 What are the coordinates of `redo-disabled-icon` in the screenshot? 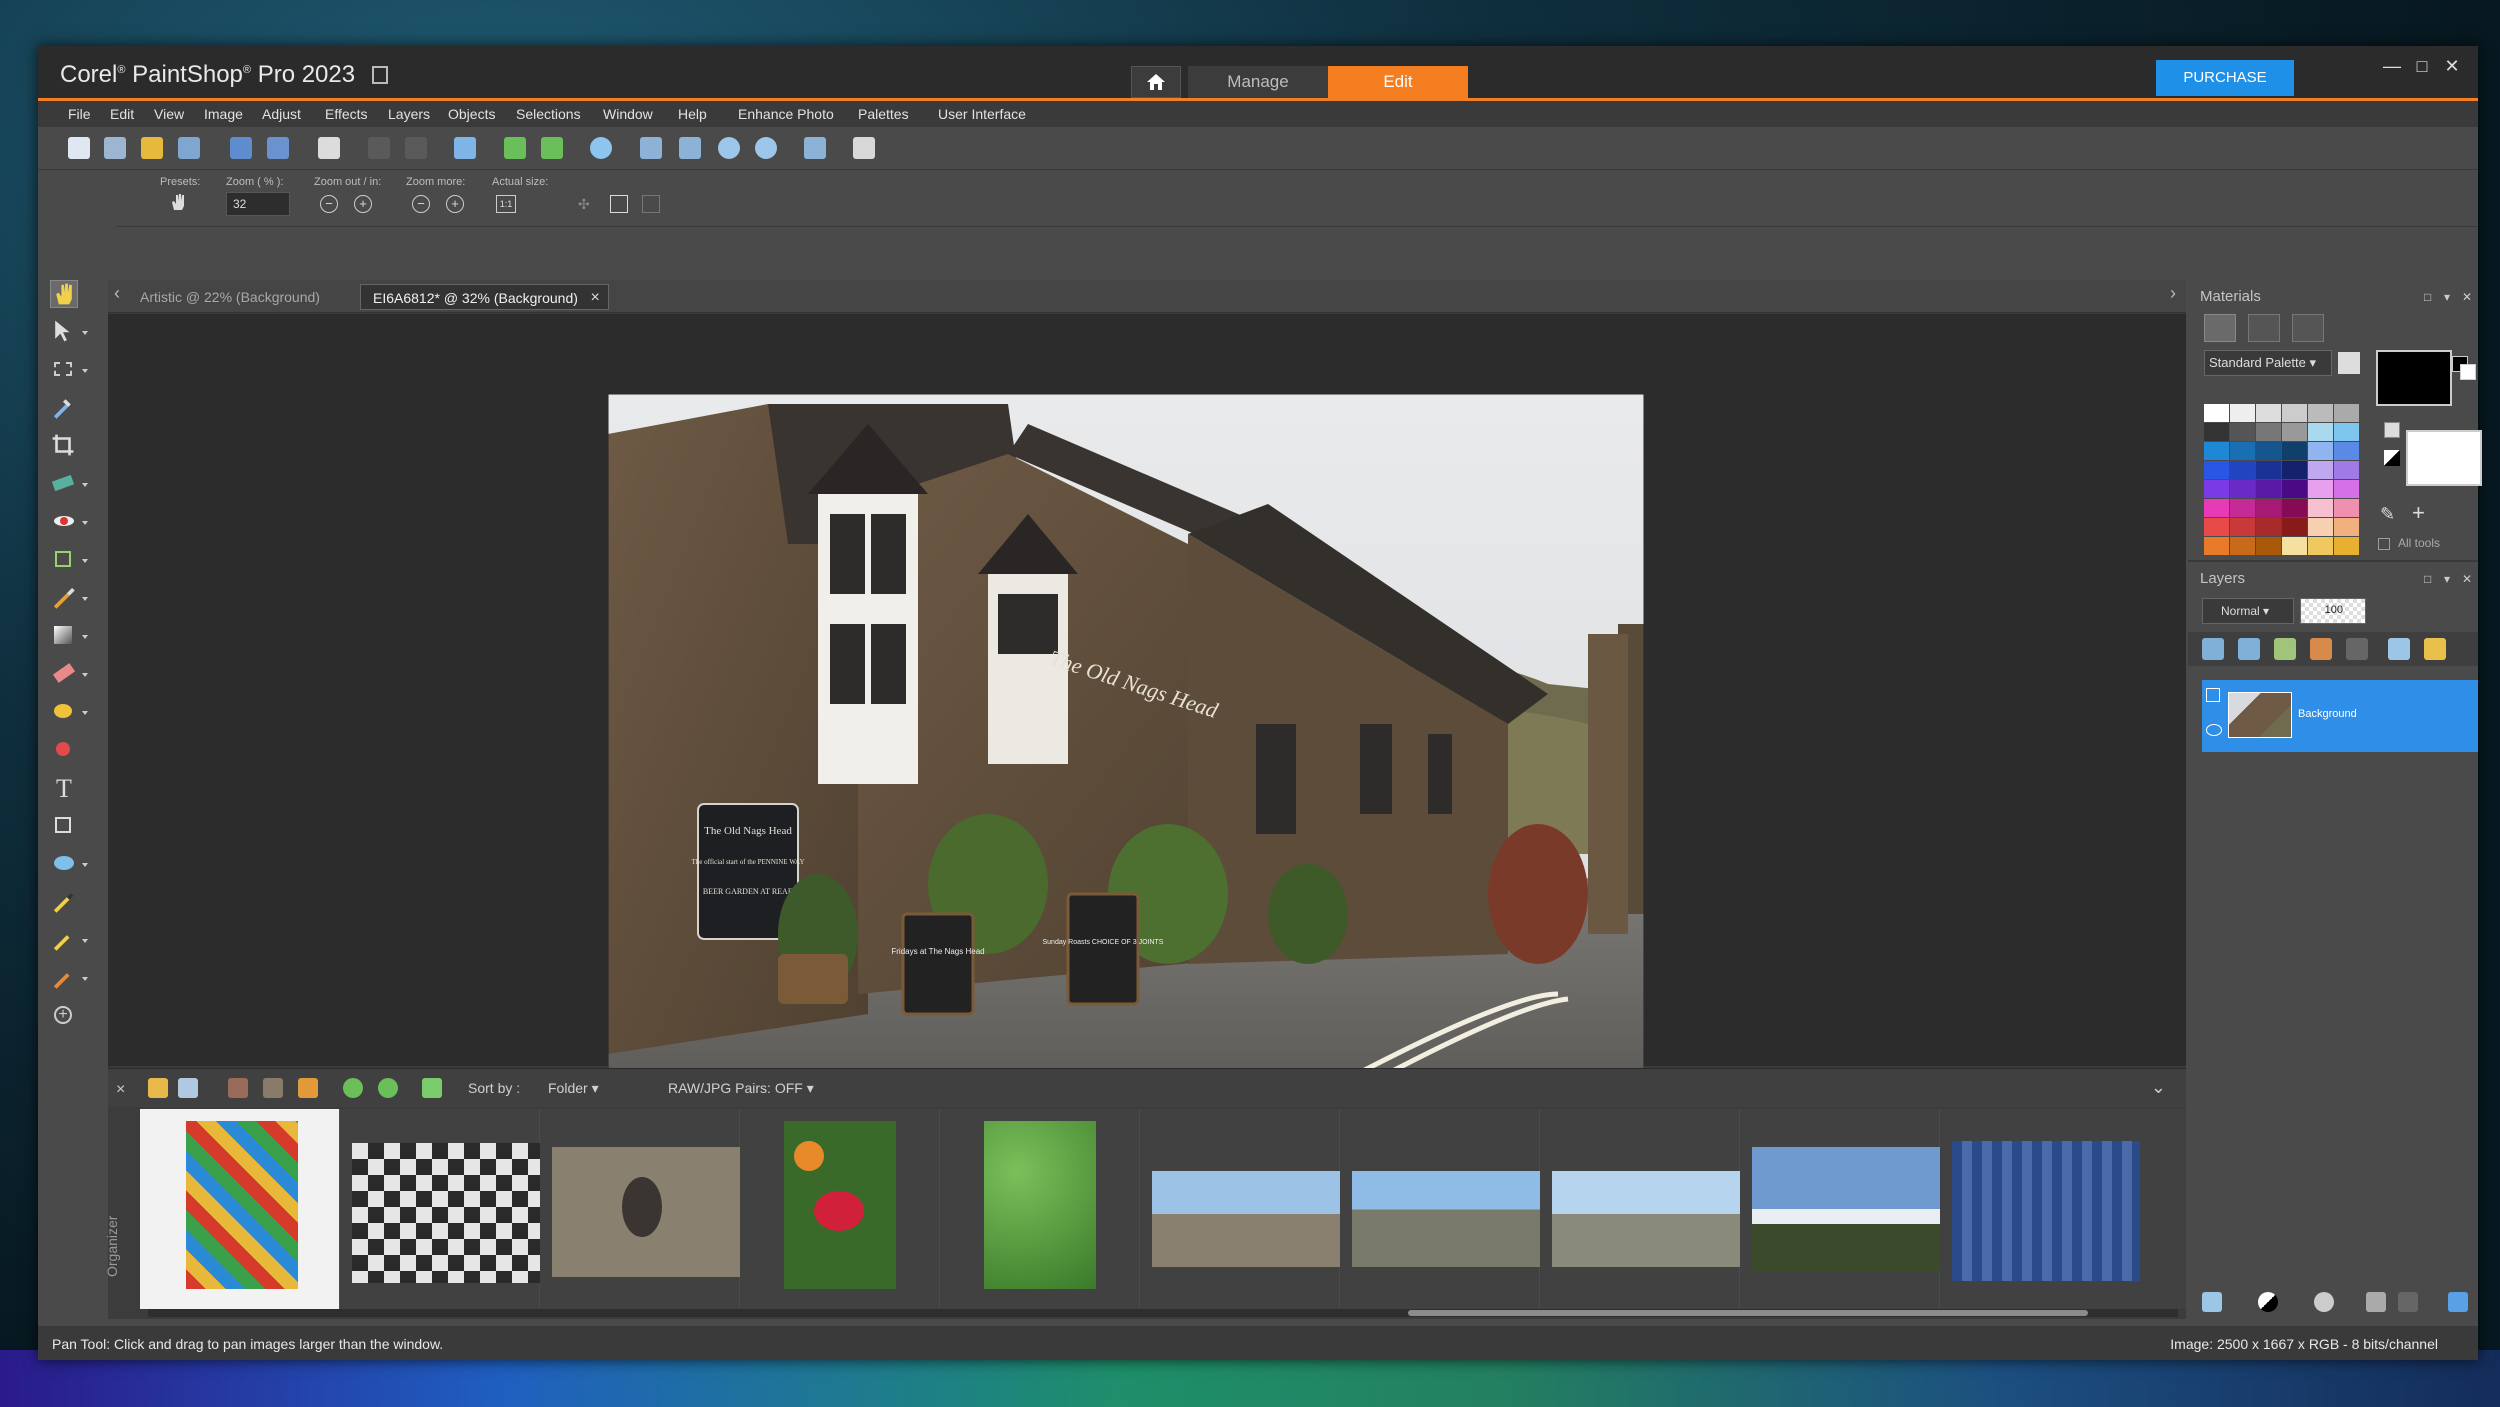 It's located at (416, 148).